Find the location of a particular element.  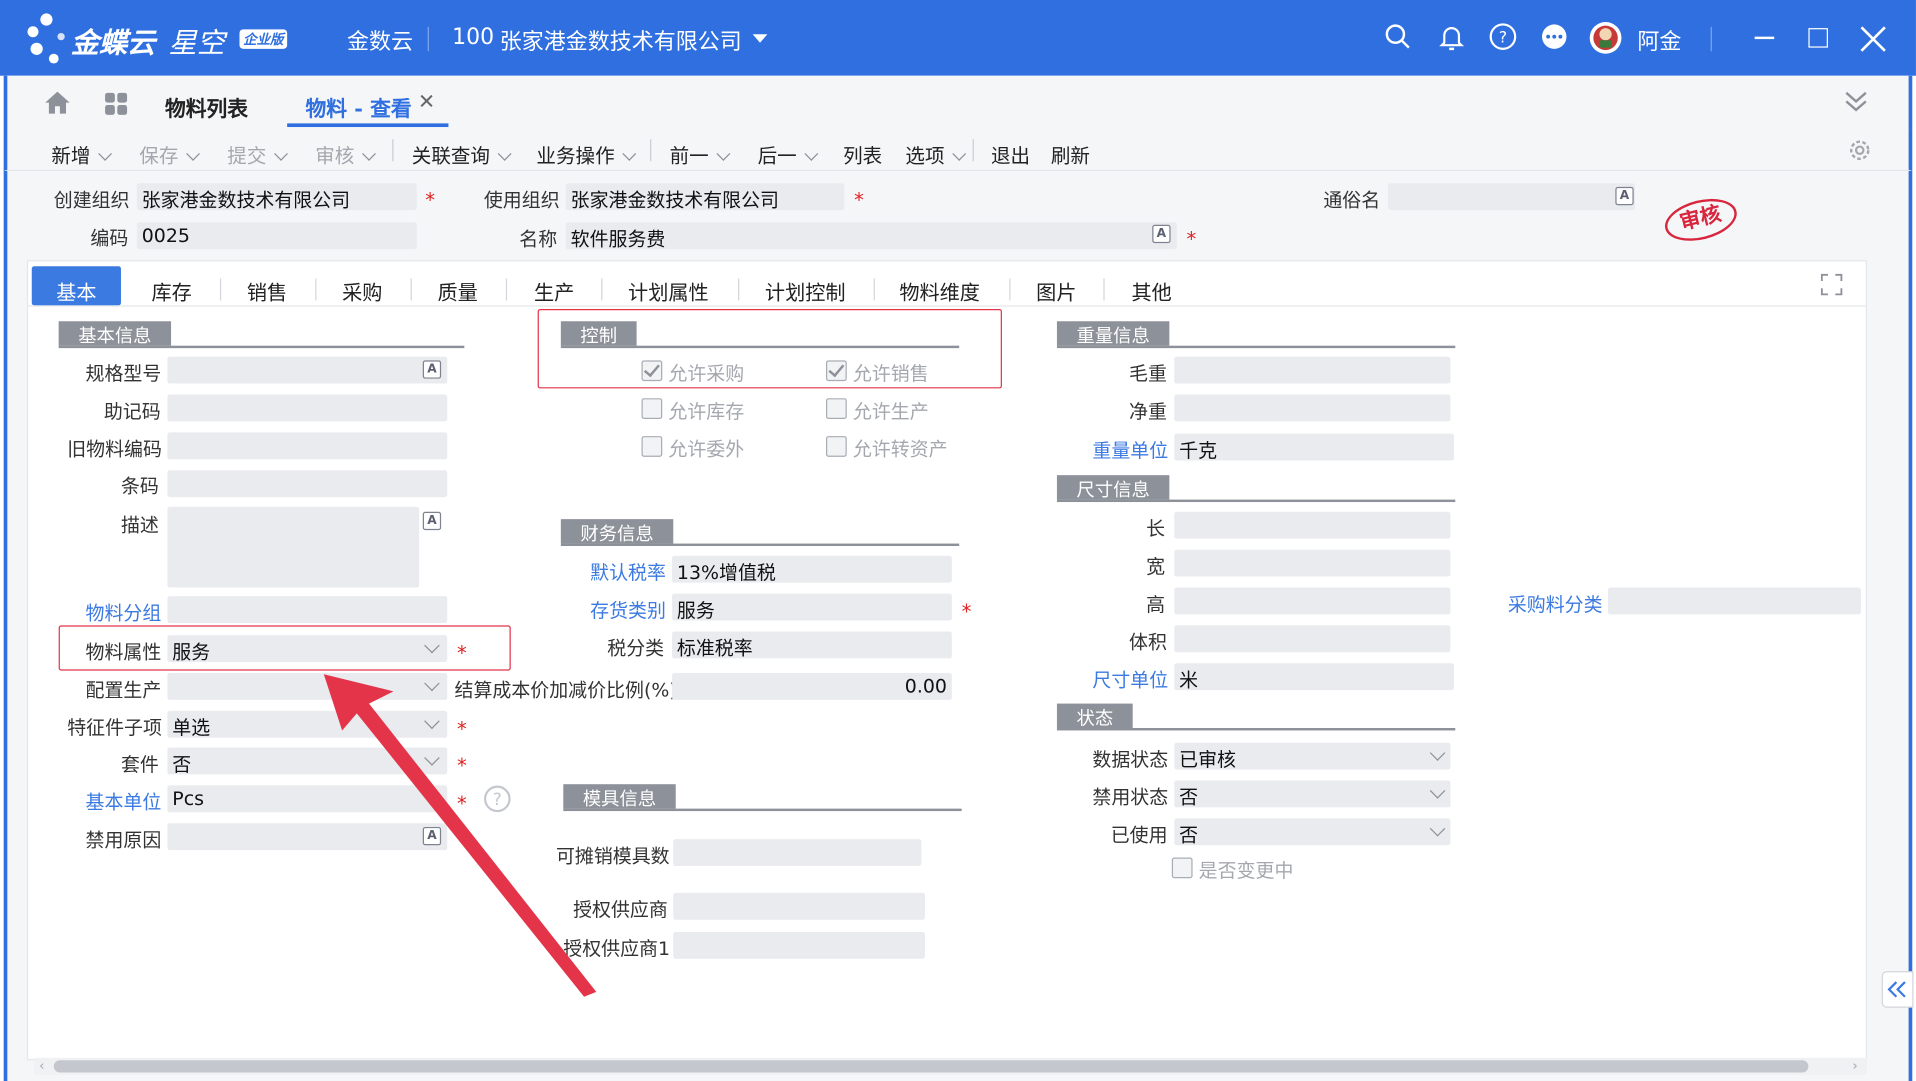

stock-category-label: 存货类别 is located at coordinates (628, 609).